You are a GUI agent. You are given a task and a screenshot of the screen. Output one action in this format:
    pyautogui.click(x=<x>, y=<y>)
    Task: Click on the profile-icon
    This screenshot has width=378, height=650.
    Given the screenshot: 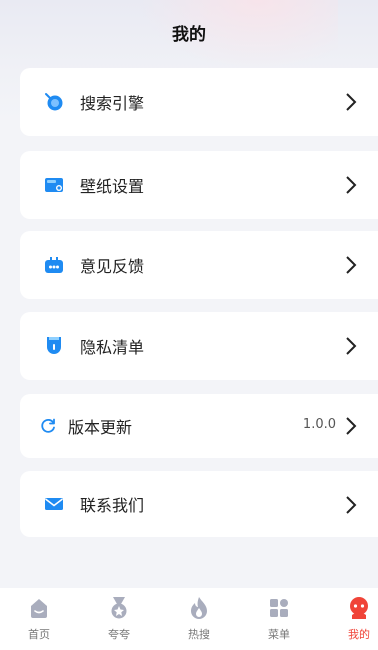 What is the action you would take?
    pyautogui.click(x=359, y=608)
    